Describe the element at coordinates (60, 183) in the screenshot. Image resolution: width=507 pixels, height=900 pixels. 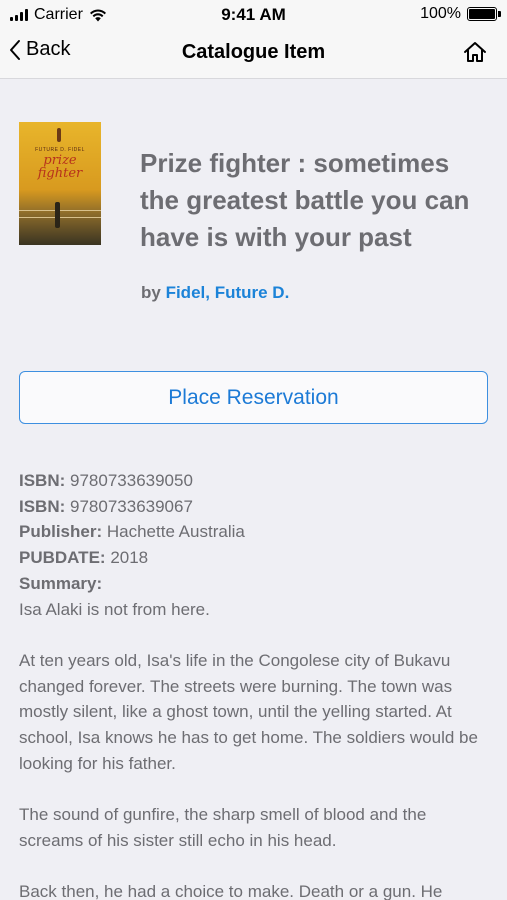
I see `book-cover-image: FUTURE D. FIDEL prize fighter` at that location.